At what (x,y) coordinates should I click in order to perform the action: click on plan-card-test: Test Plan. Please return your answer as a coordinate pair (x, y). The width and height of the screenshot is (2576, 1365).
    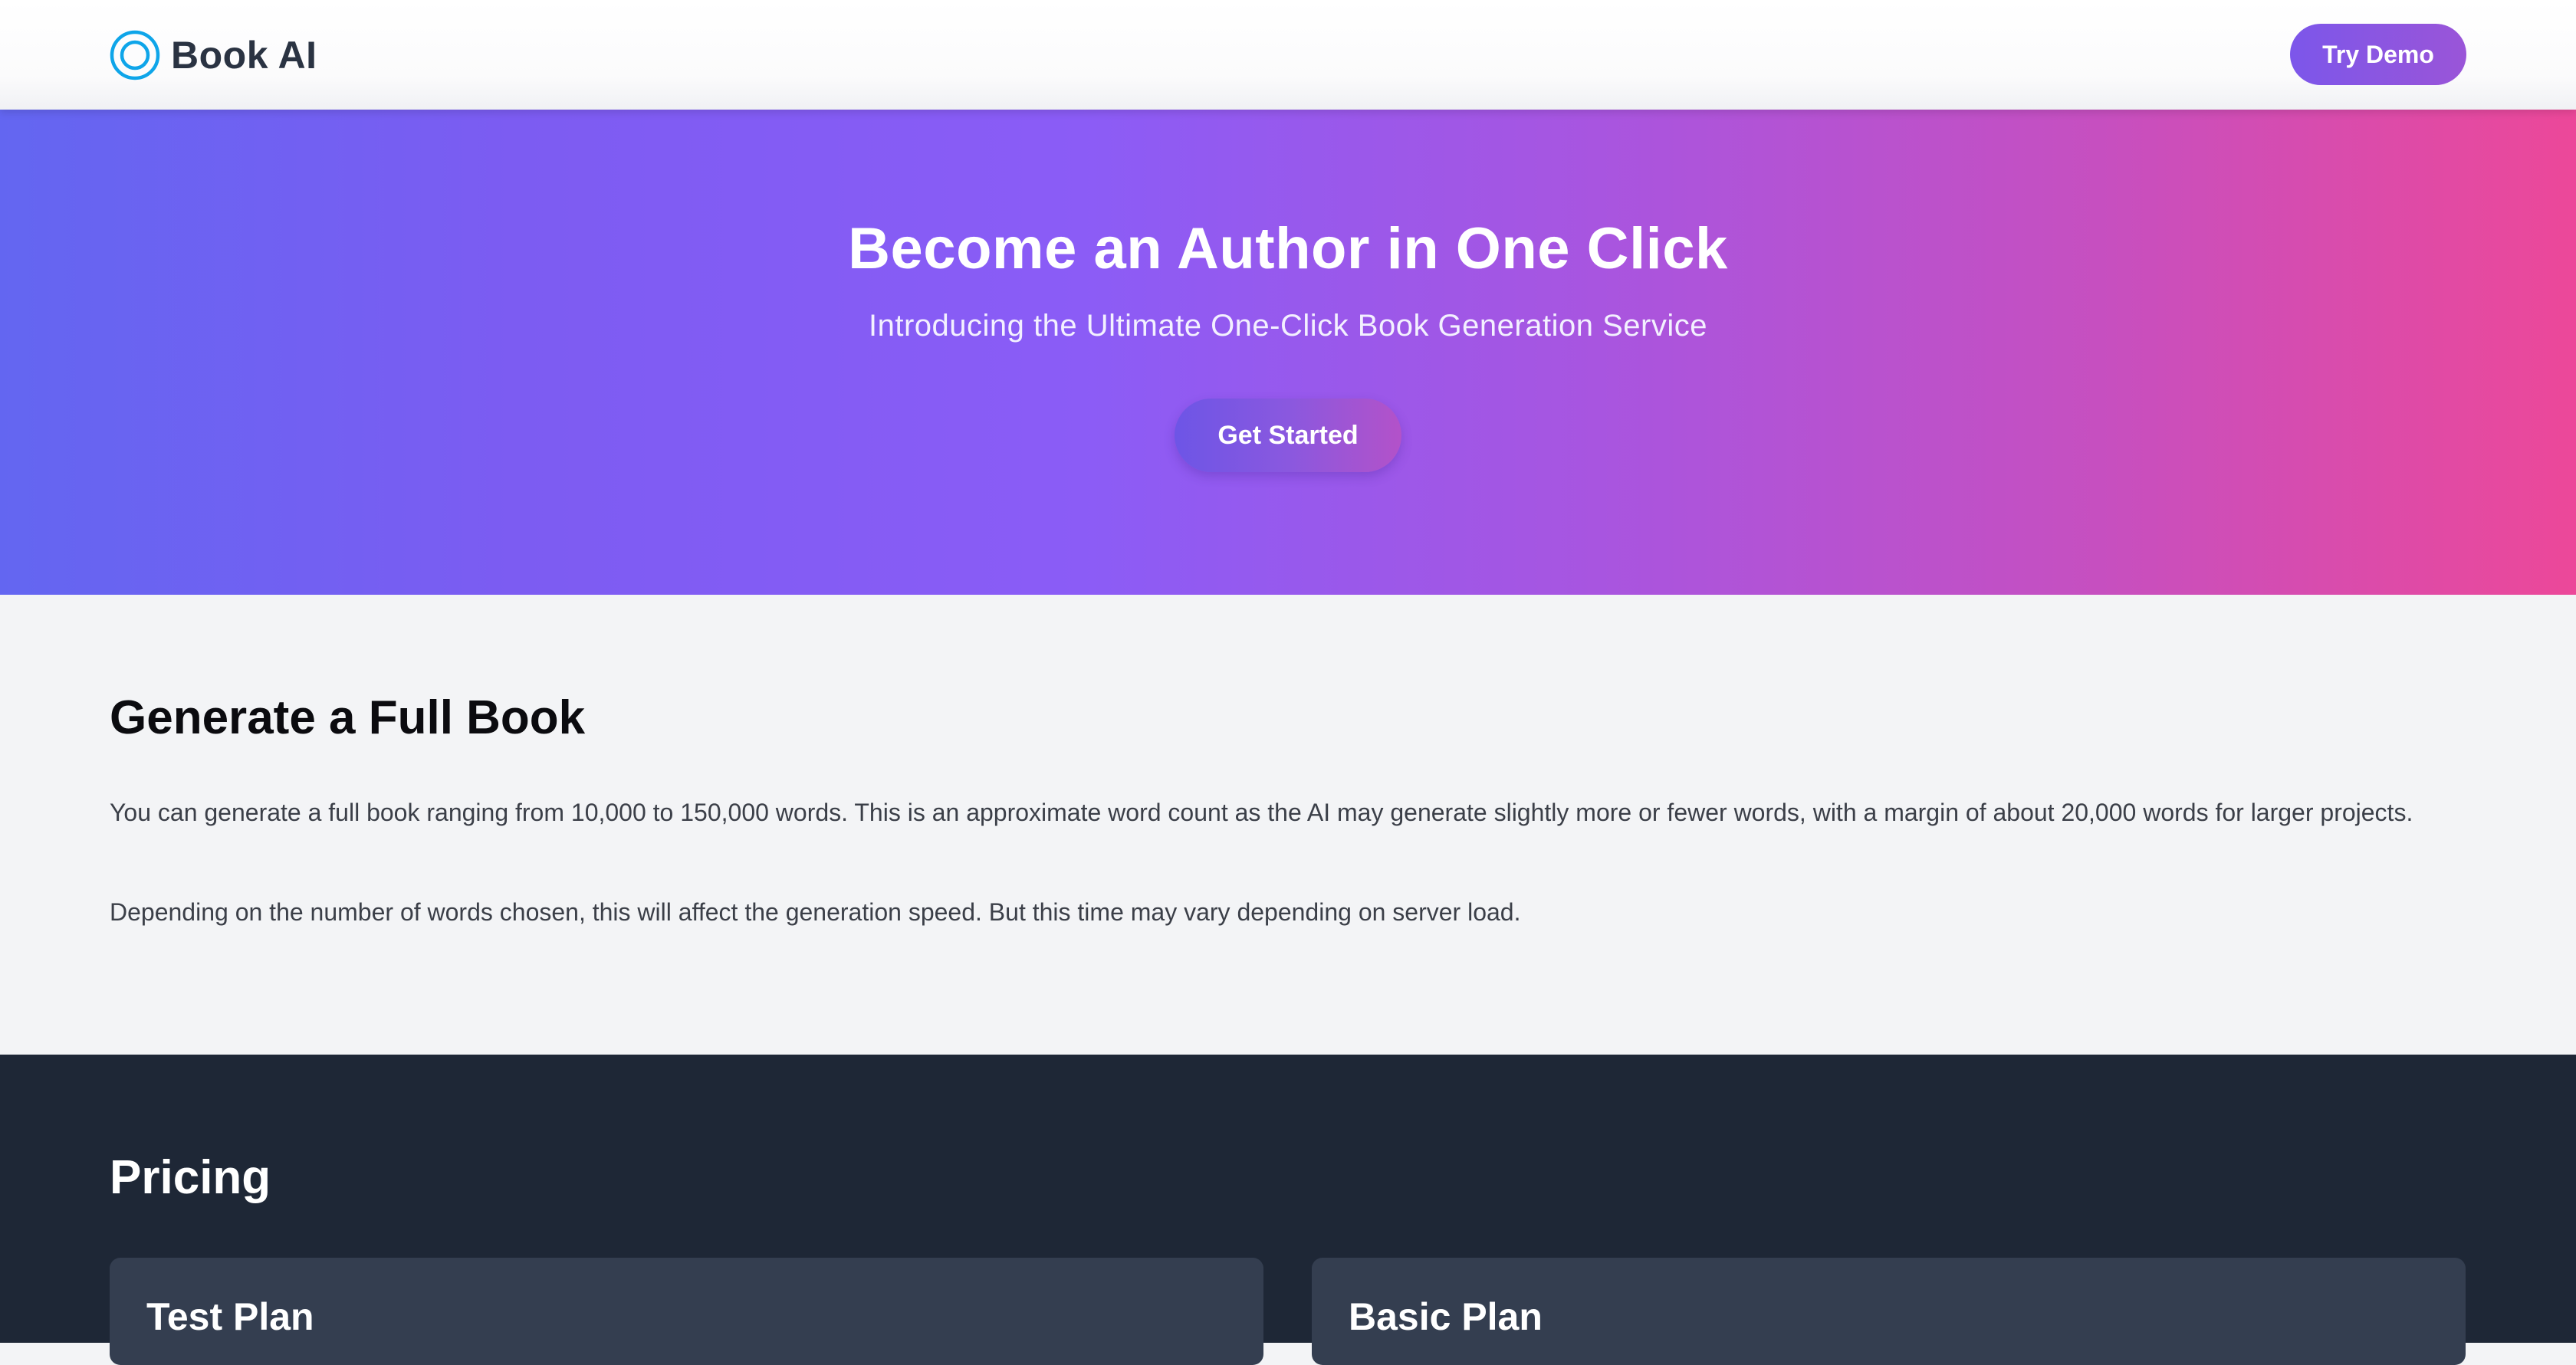
    Looking at the image, I should click on (686, 1311).